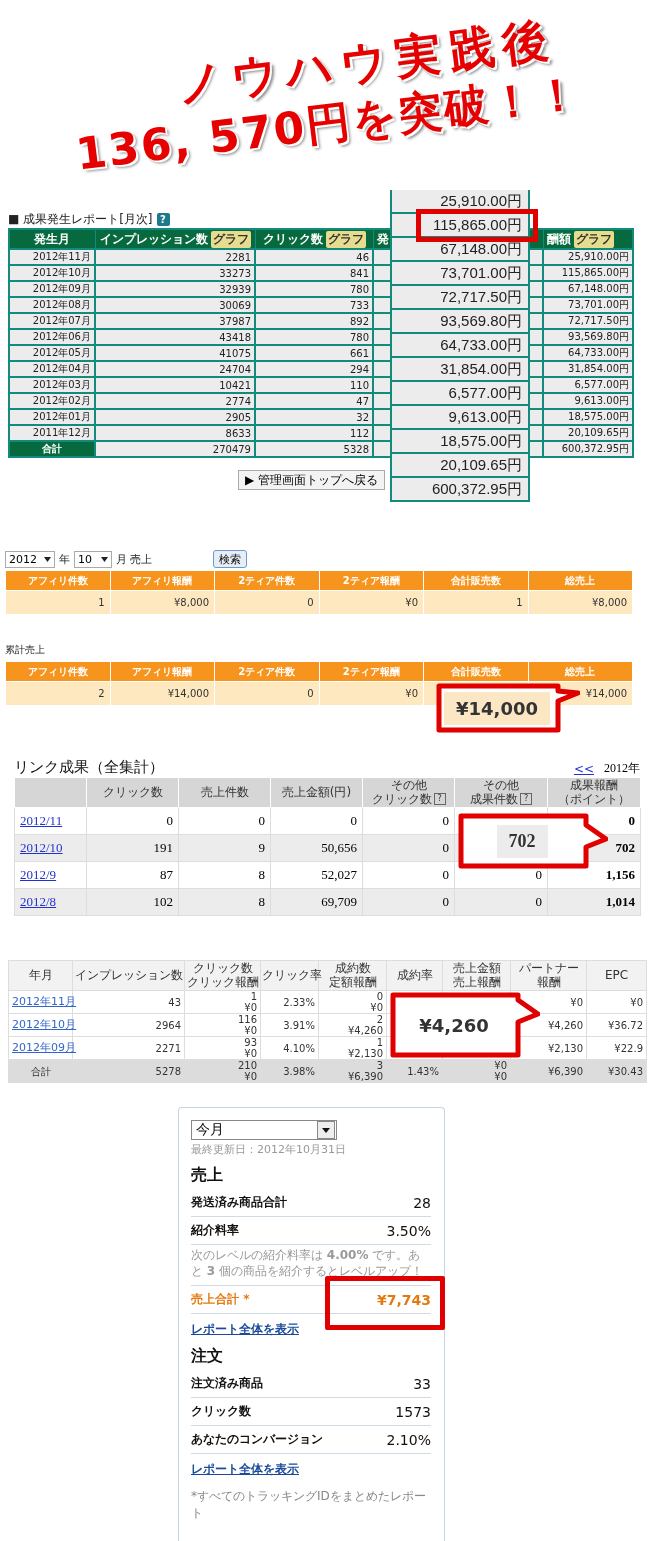  I want to click on year-select: 2012, so click(30, 559).